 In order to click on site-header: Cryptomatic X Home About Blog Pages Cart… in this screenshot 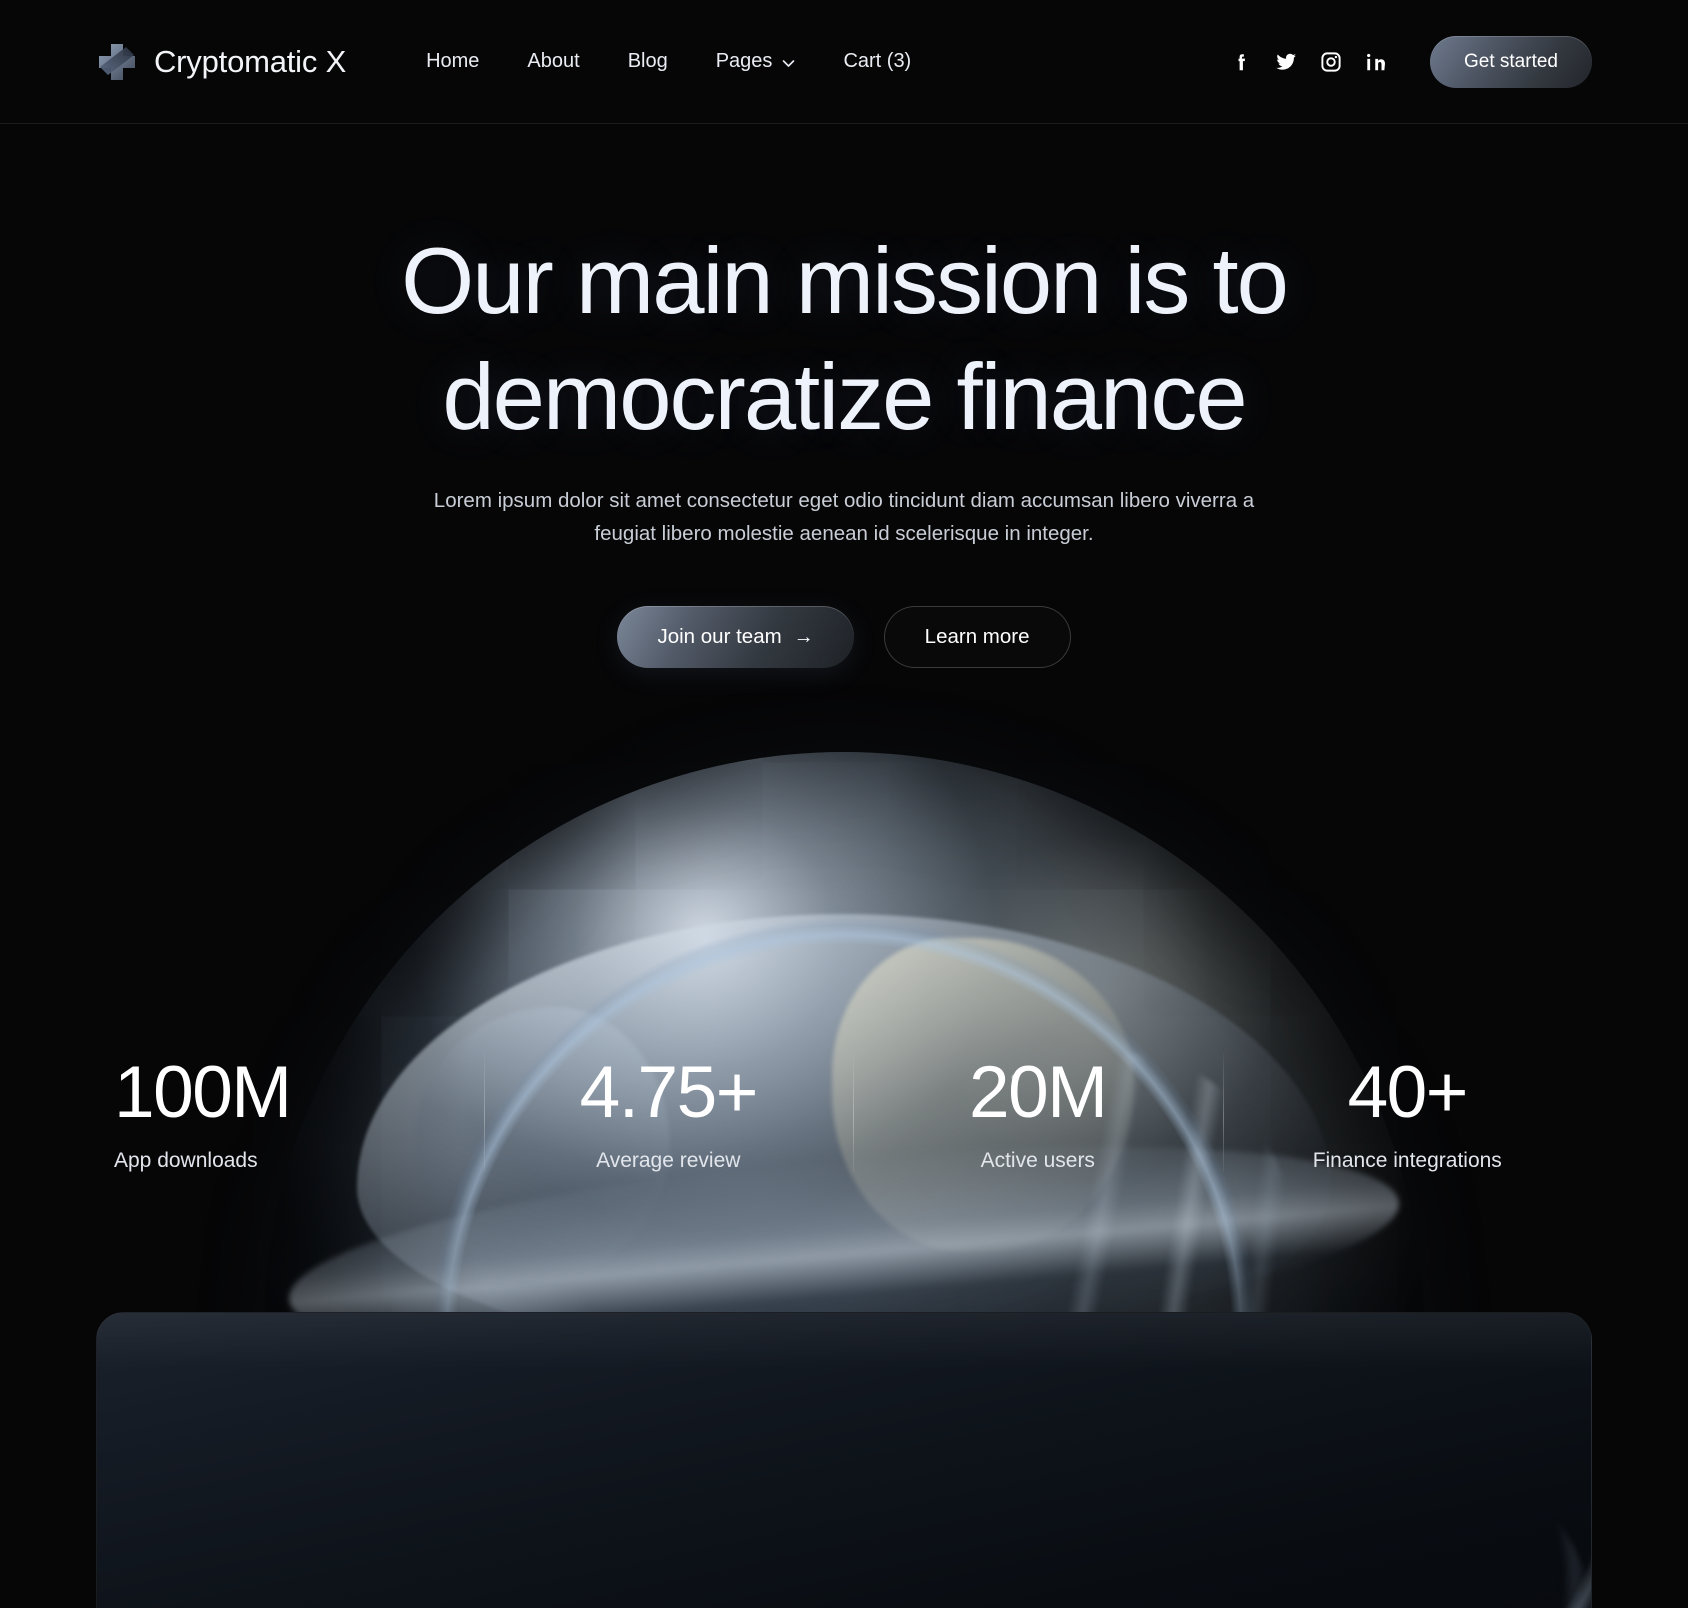, I will do `click(844, 62)`.